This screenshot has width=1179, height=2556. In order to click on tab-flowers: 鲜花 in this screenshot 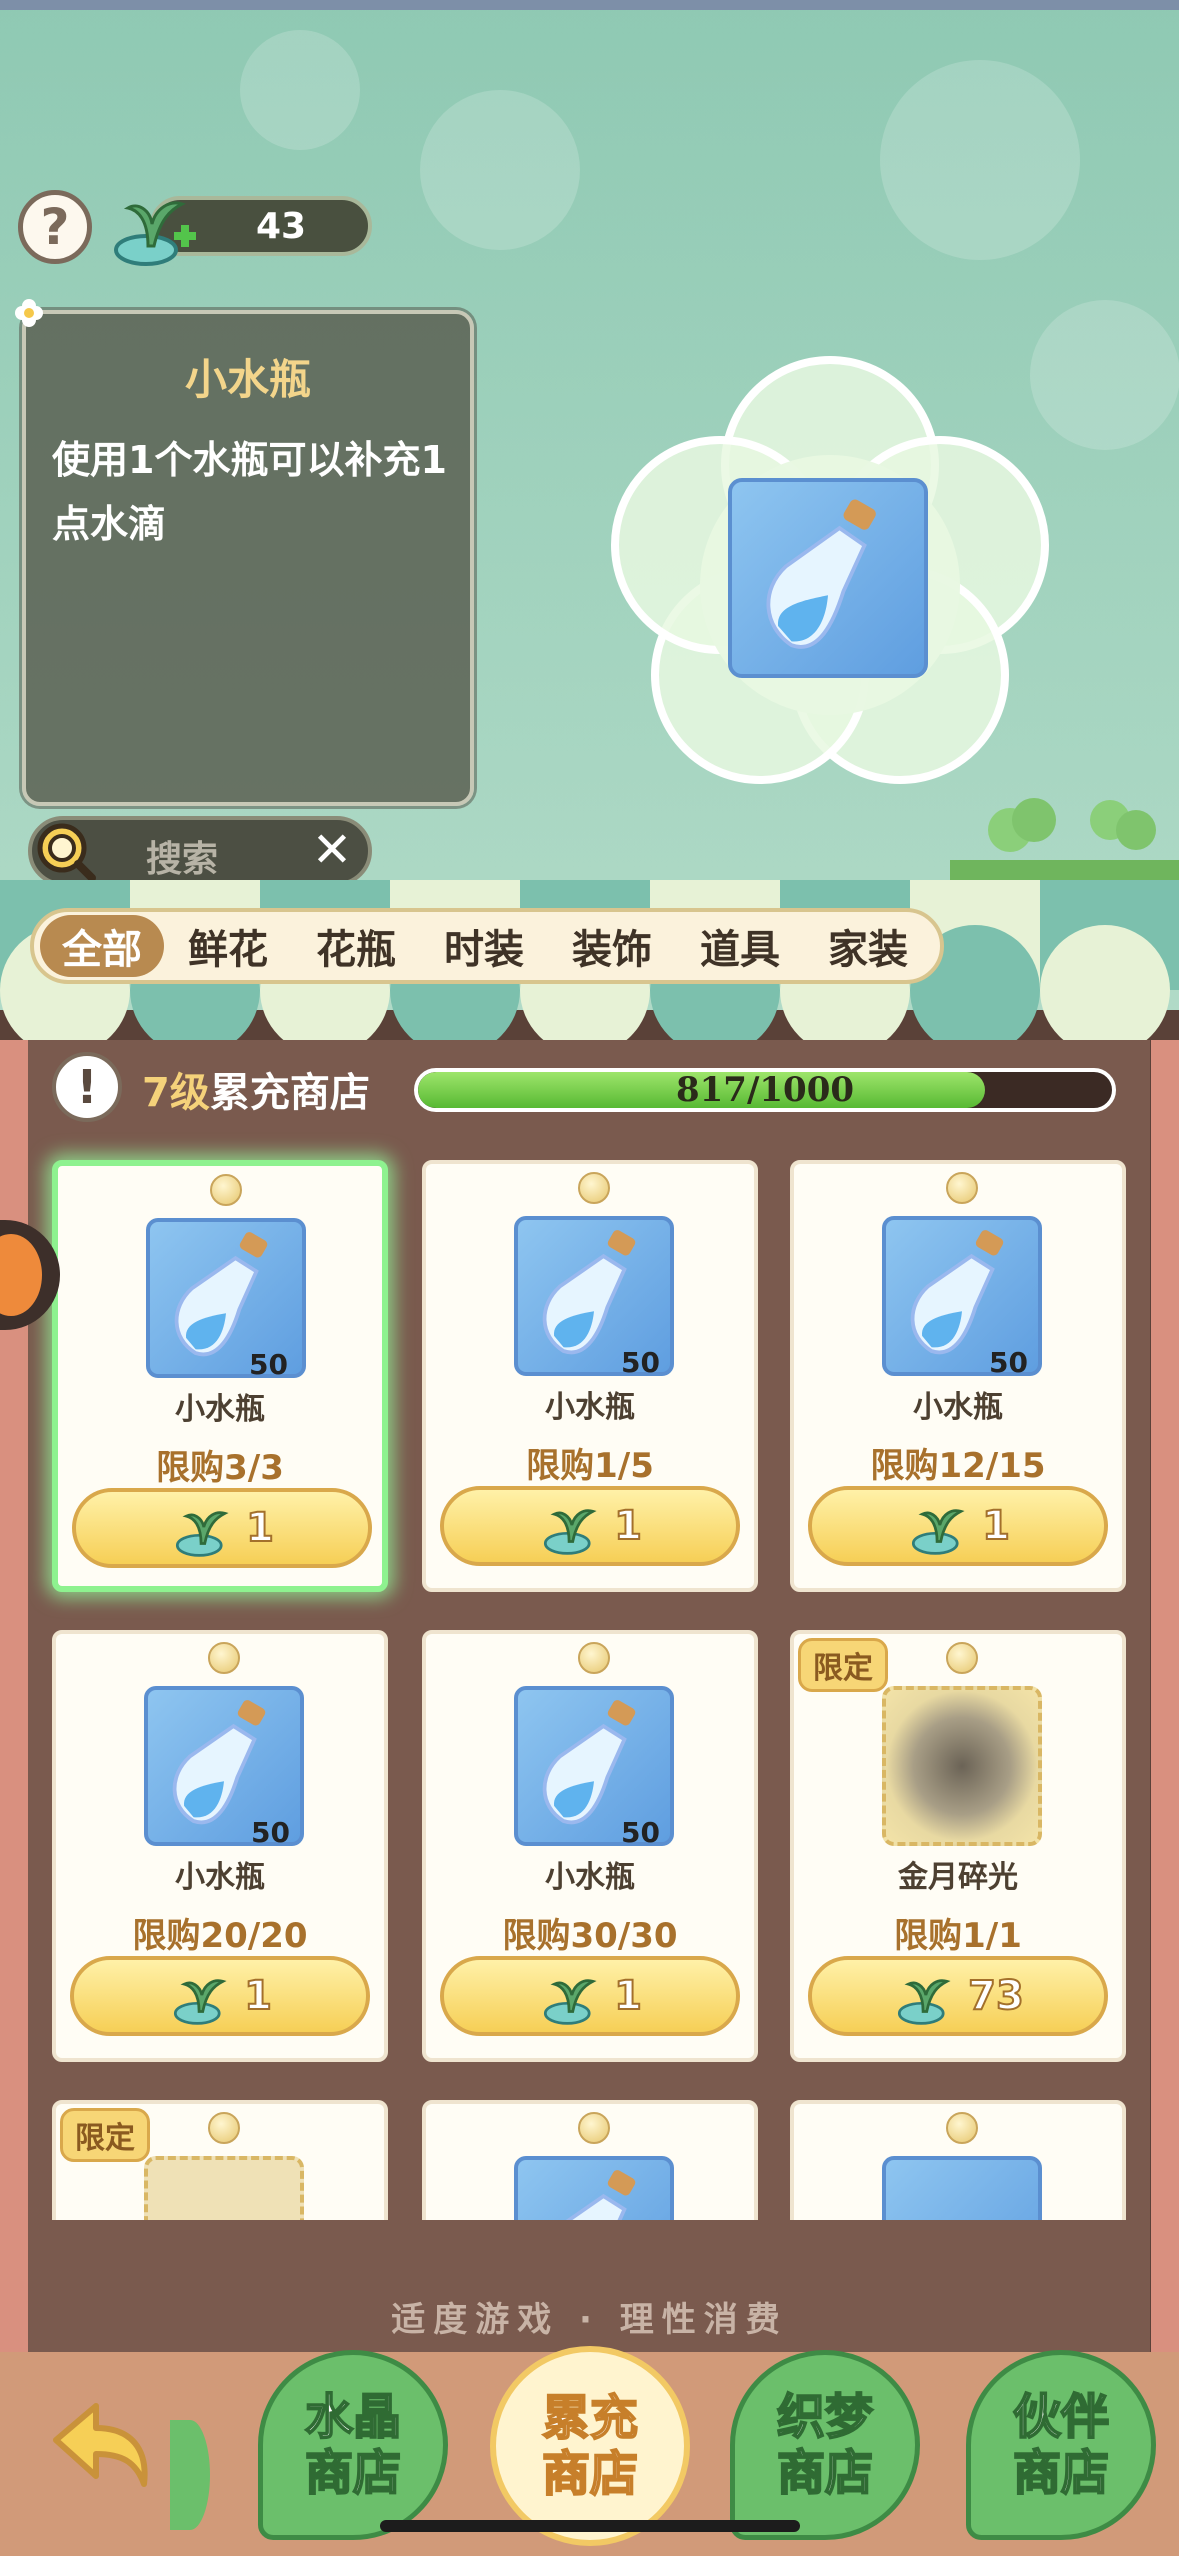, I will do `click(228, 946)`.